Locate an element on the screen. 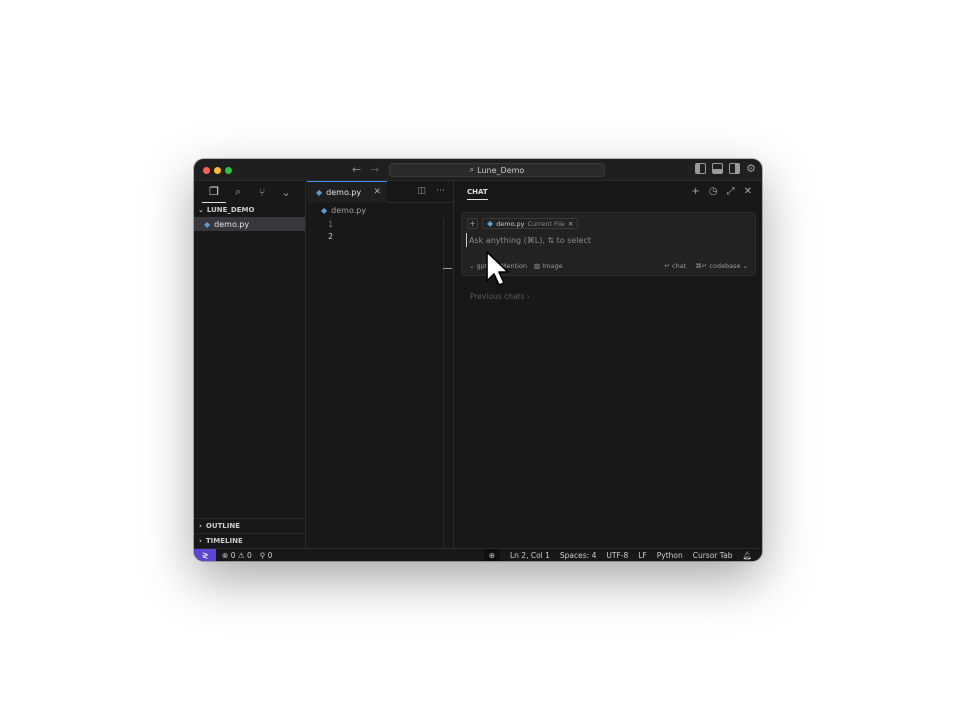 The width and height of the screenshot is (956, 720). breadcrumb: ◆ demo.py is located at coordinates (380, 210).